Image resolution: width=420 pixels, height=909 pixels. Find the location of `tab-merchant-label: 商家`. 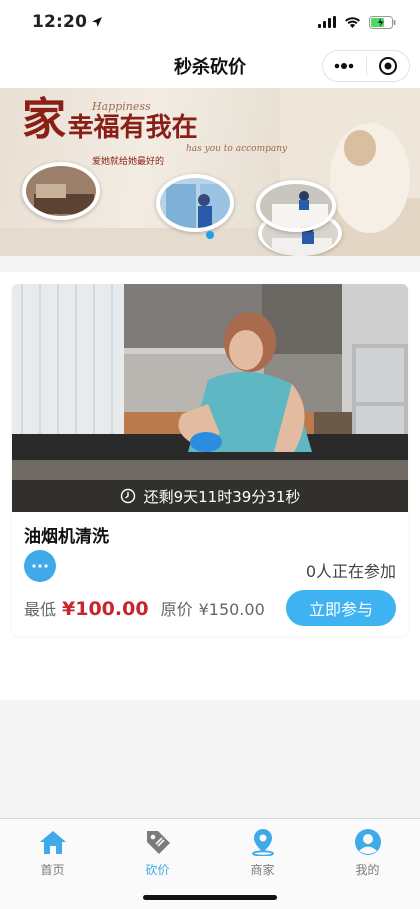

tab-merchant-label: 商家 is located at coordinates (262, 870).